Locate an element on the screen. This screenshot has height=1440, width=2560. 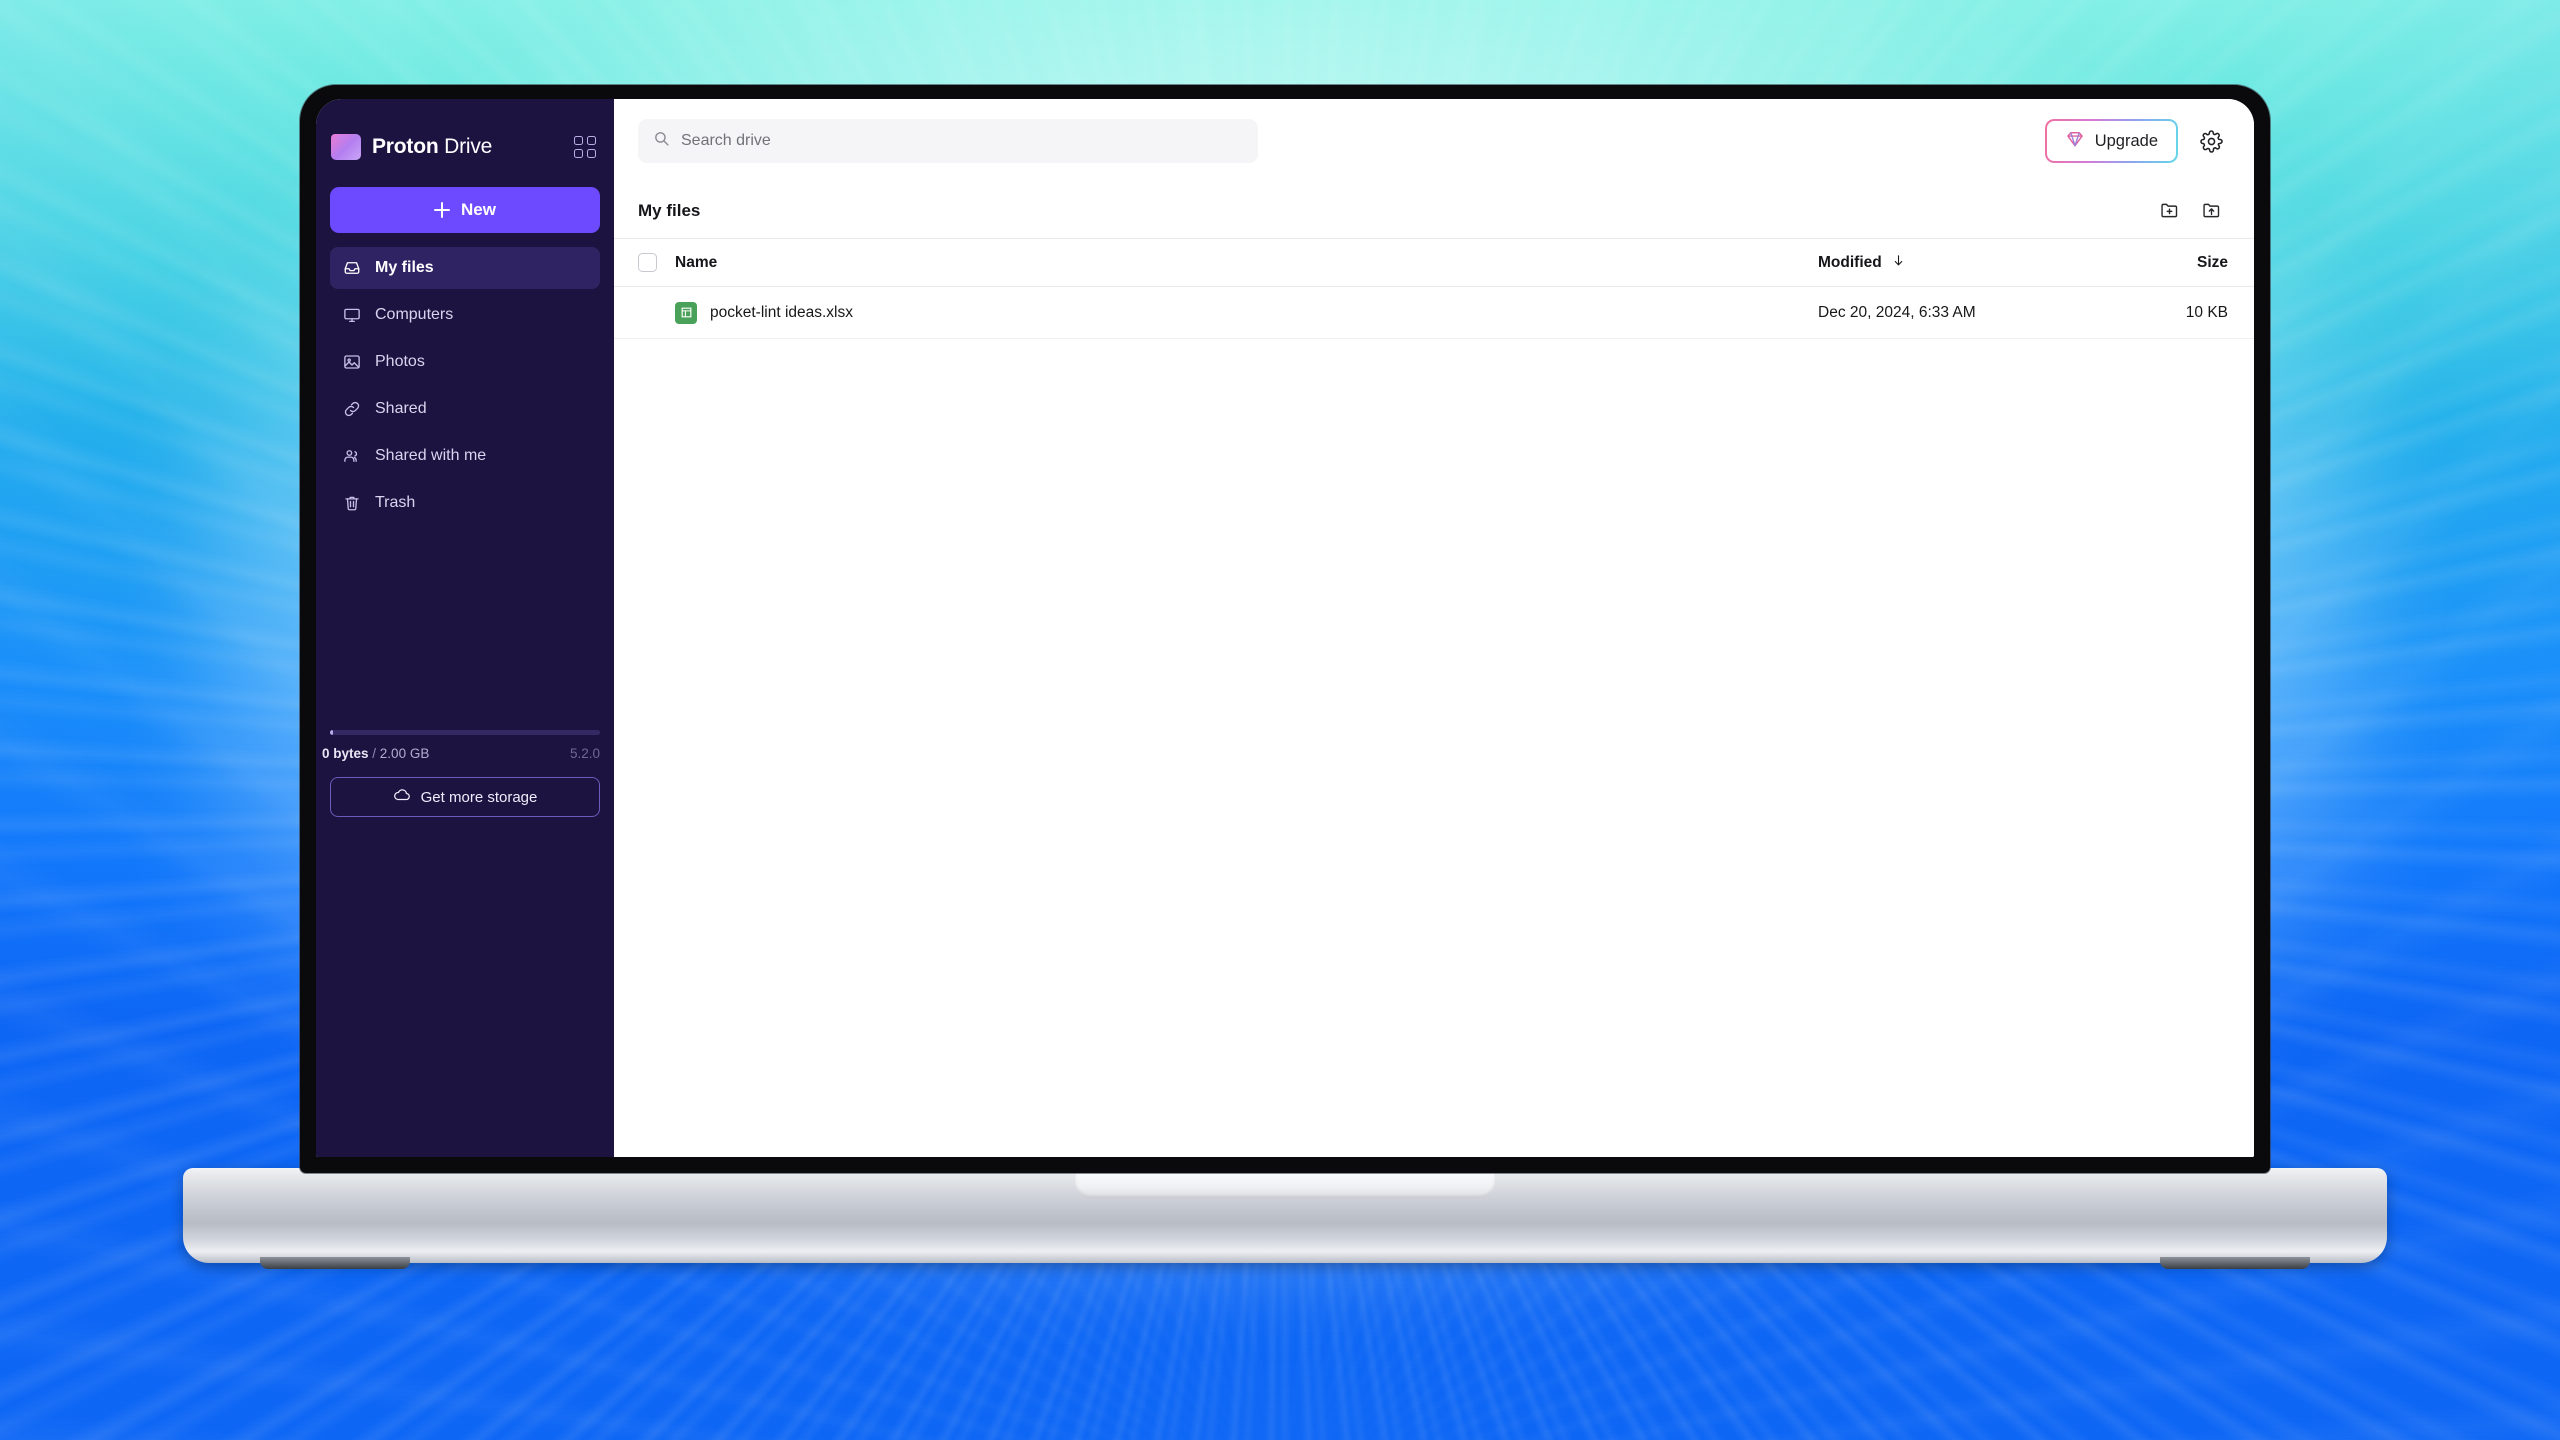
file-modified: Dec 20, 2024, 6:33 AM is located at coordinates (1897, 312).